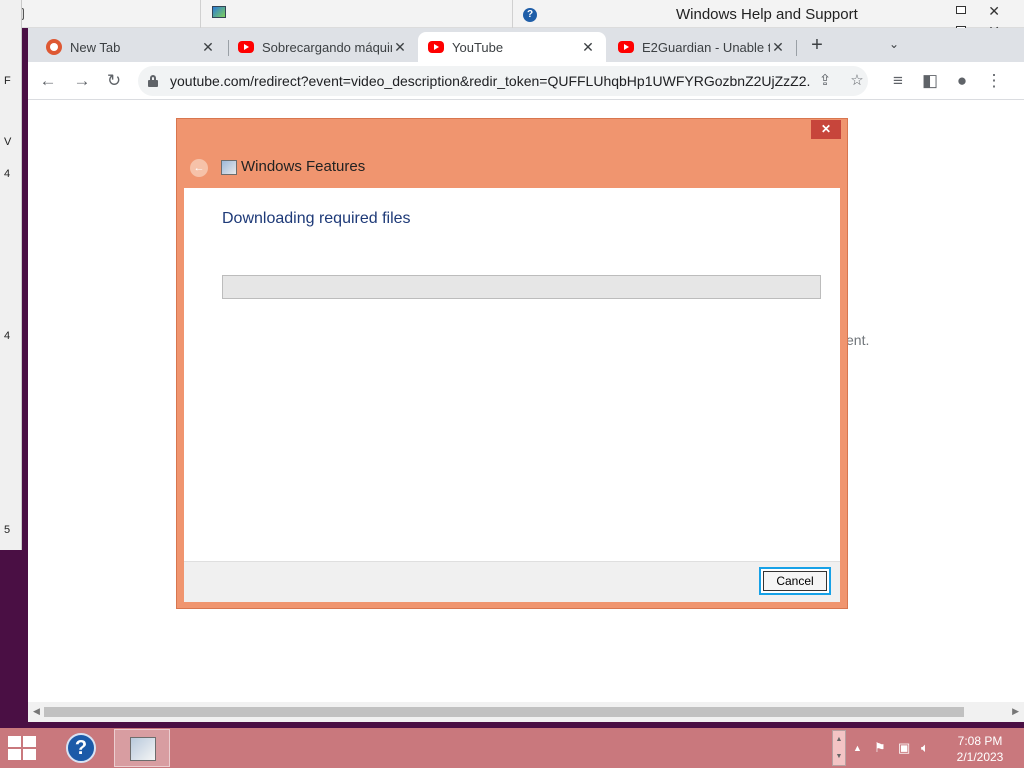  Describe the element at coordinates (980, 757) in the screenshot. I see `clock-date: 2/1/2023` at that location.